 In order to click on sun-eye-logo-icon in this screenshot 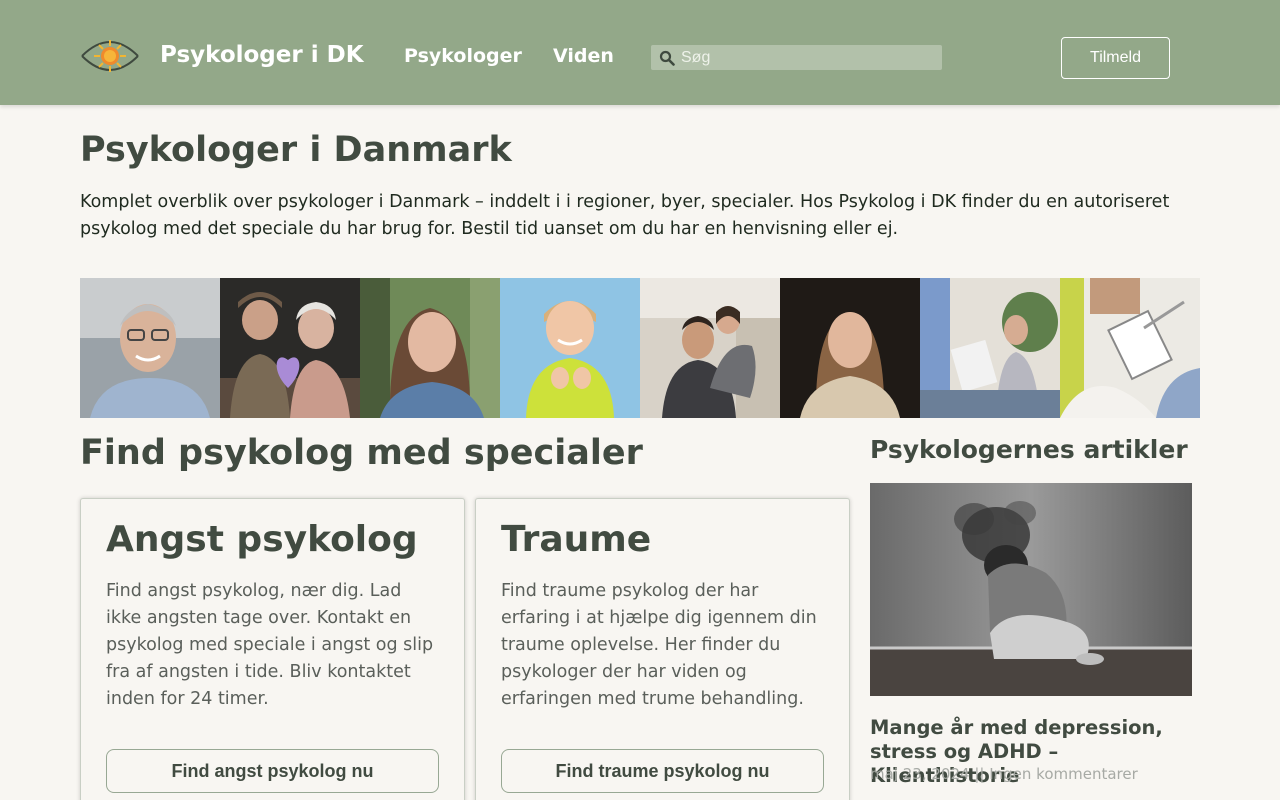, I will do `click(110, 56)`.